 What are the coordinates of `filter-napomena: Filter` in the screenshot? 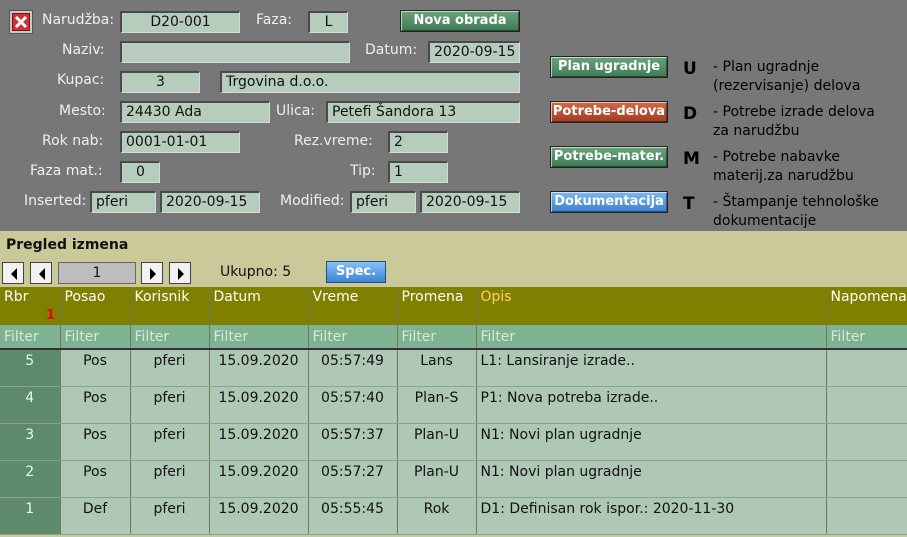 It's located at (866, 337).